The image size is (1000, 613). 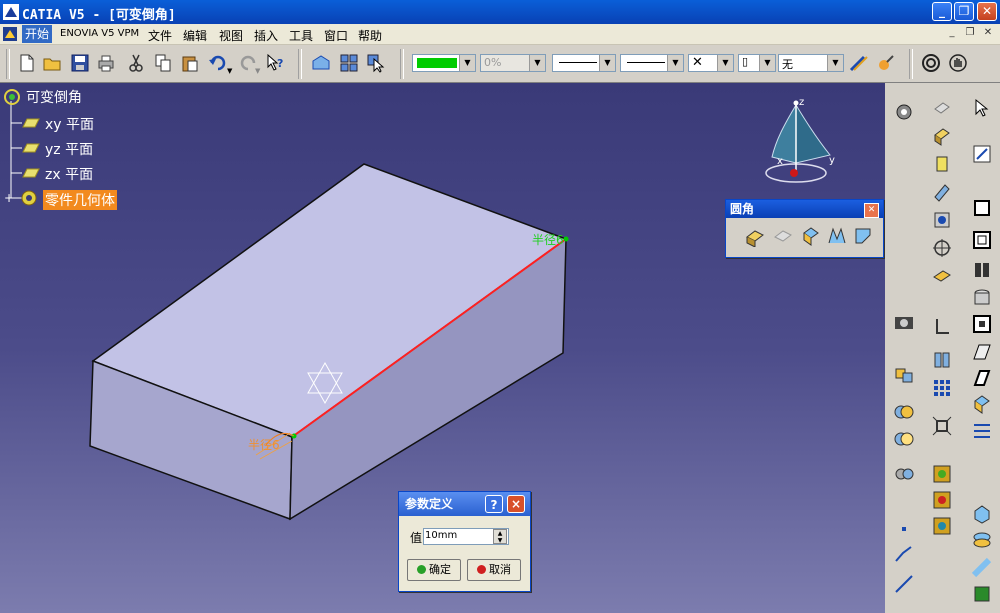 I want to click on point-icon, so click(x=904, y=529).